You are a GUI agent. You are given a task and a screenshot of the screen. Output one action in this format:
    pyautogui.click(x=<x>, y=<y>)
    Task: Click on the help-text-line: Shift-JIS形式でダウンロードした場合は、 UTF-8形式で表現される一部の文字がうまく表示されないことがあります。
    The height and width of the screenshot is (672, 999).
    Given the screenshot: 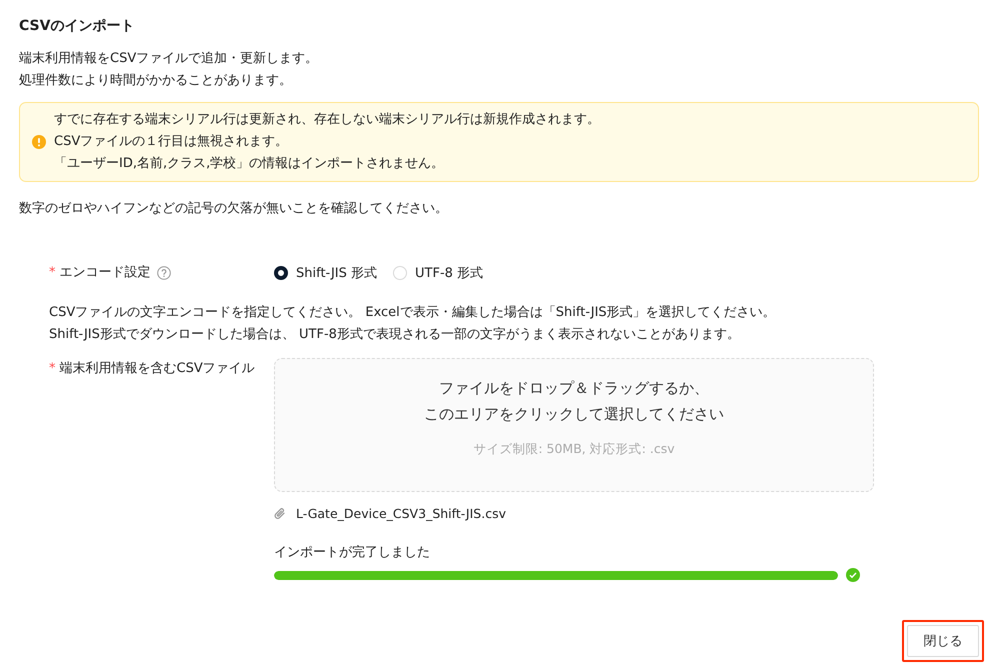 What is the action you would take?
    pyautogui.click(x=395, y=335)
    